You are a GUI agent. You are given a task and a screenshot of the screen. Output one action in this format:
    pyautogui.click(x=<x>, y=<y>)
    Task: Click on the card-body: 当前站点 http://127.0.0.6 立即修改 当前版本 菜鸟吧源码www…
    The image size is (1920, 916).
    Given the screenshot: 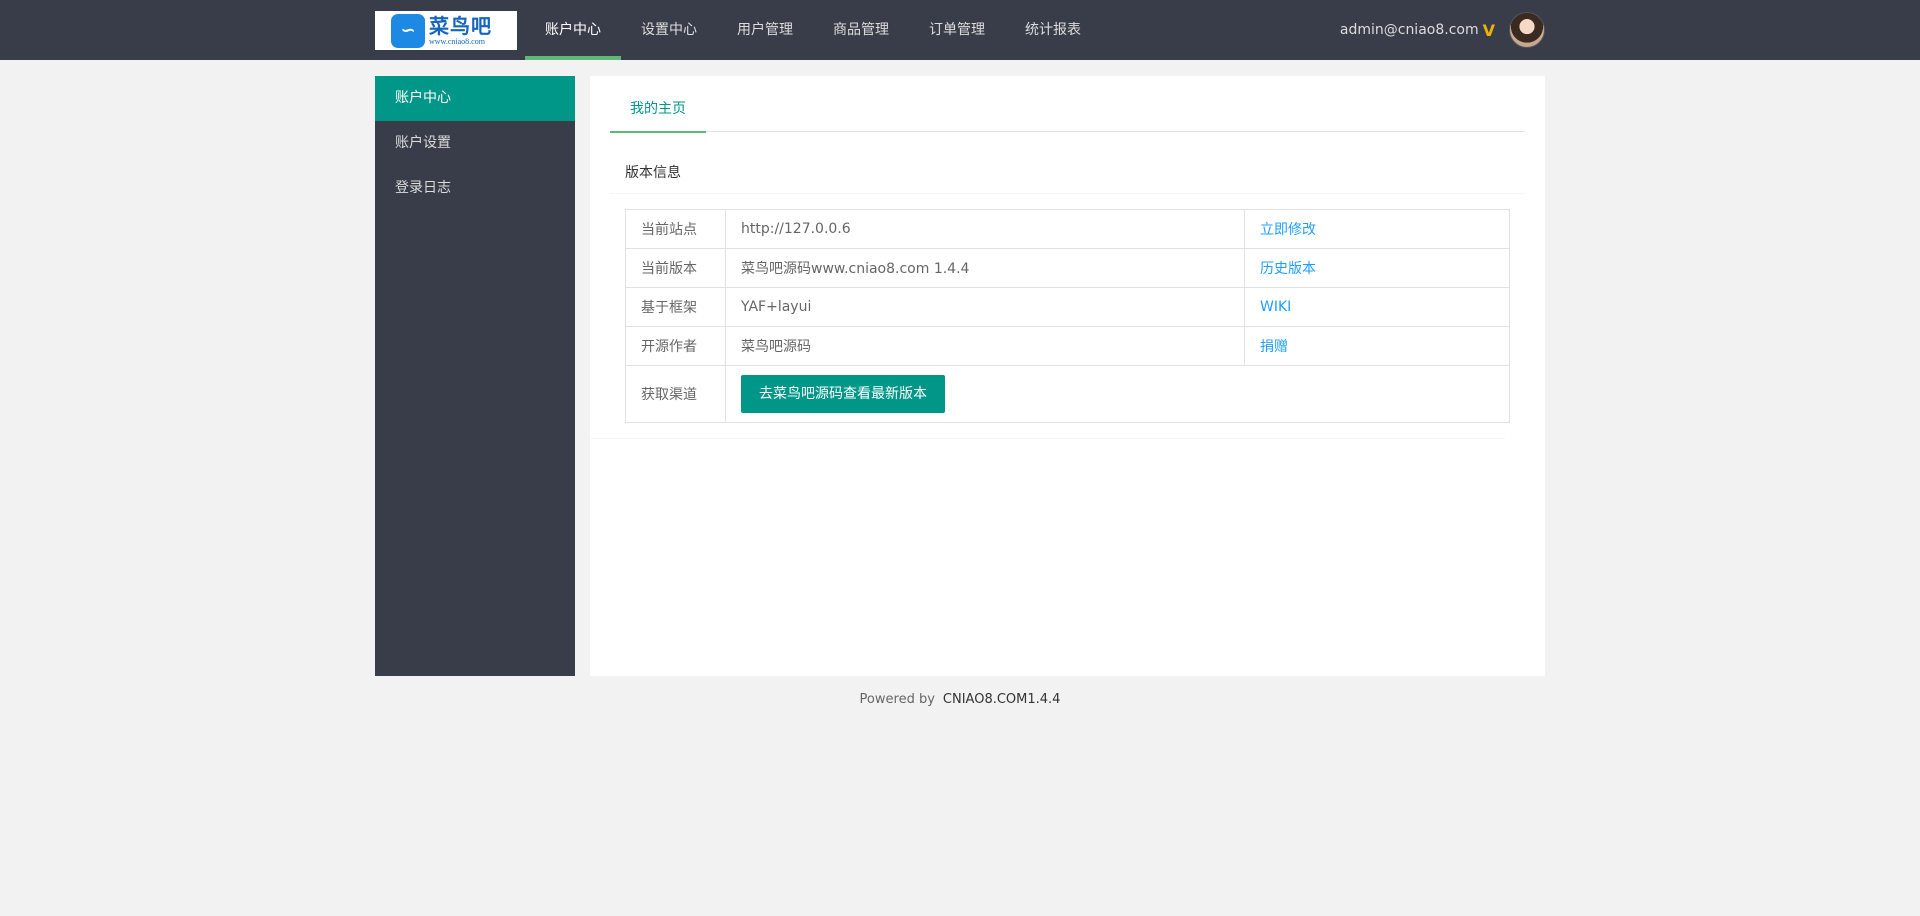 What is the action you would take?
    pyautogui.click(x=1067, y=316)
    